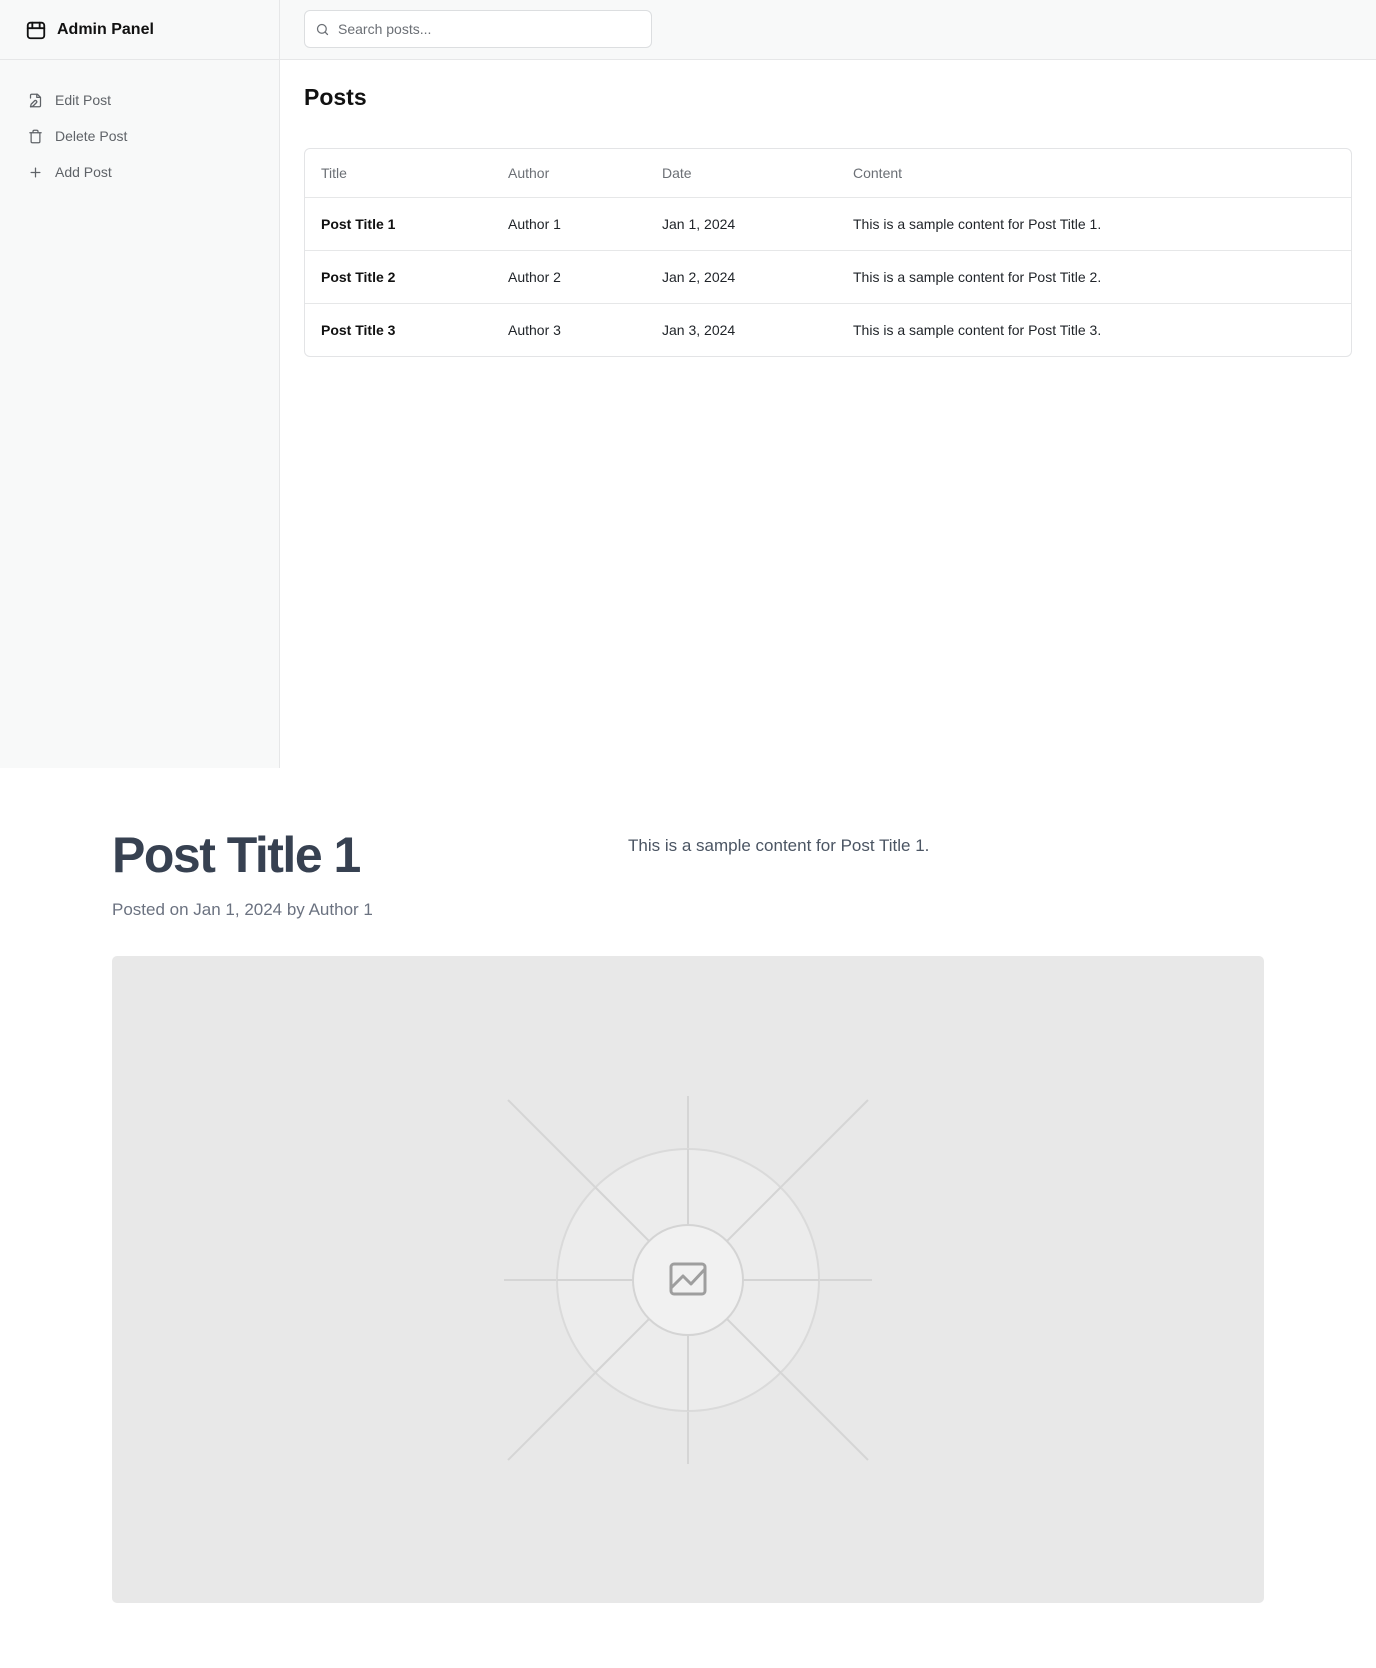 The image size is (1376, 1668). I want to click on brand-title: Admin Panel, so click(105, 29).